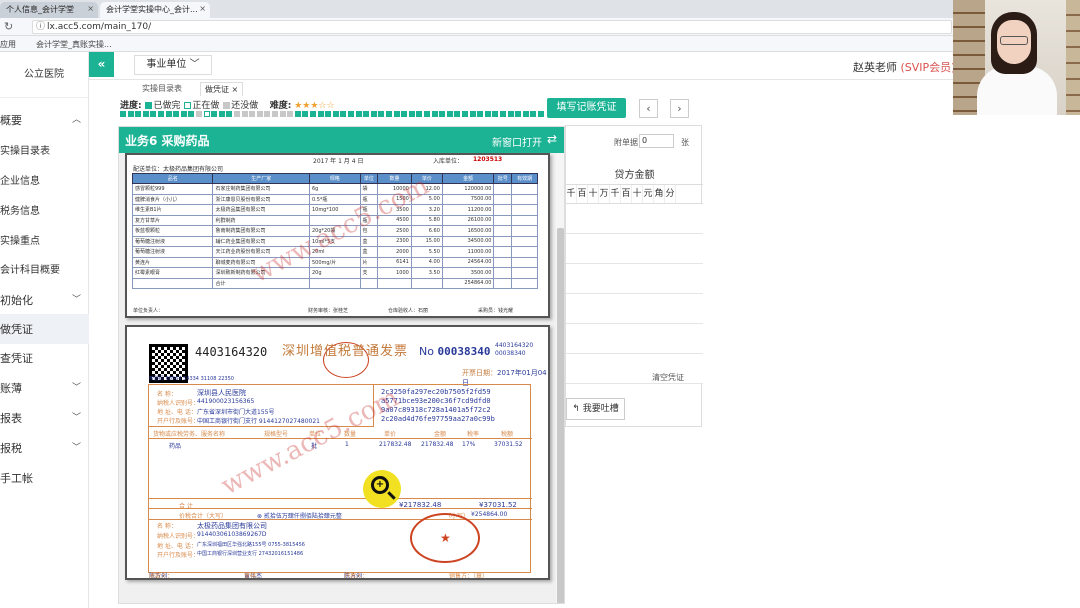  What do you see at coordinates (634, 294) in the screenshot?
I see `voucher-rows` at bounding box center [634, 294].